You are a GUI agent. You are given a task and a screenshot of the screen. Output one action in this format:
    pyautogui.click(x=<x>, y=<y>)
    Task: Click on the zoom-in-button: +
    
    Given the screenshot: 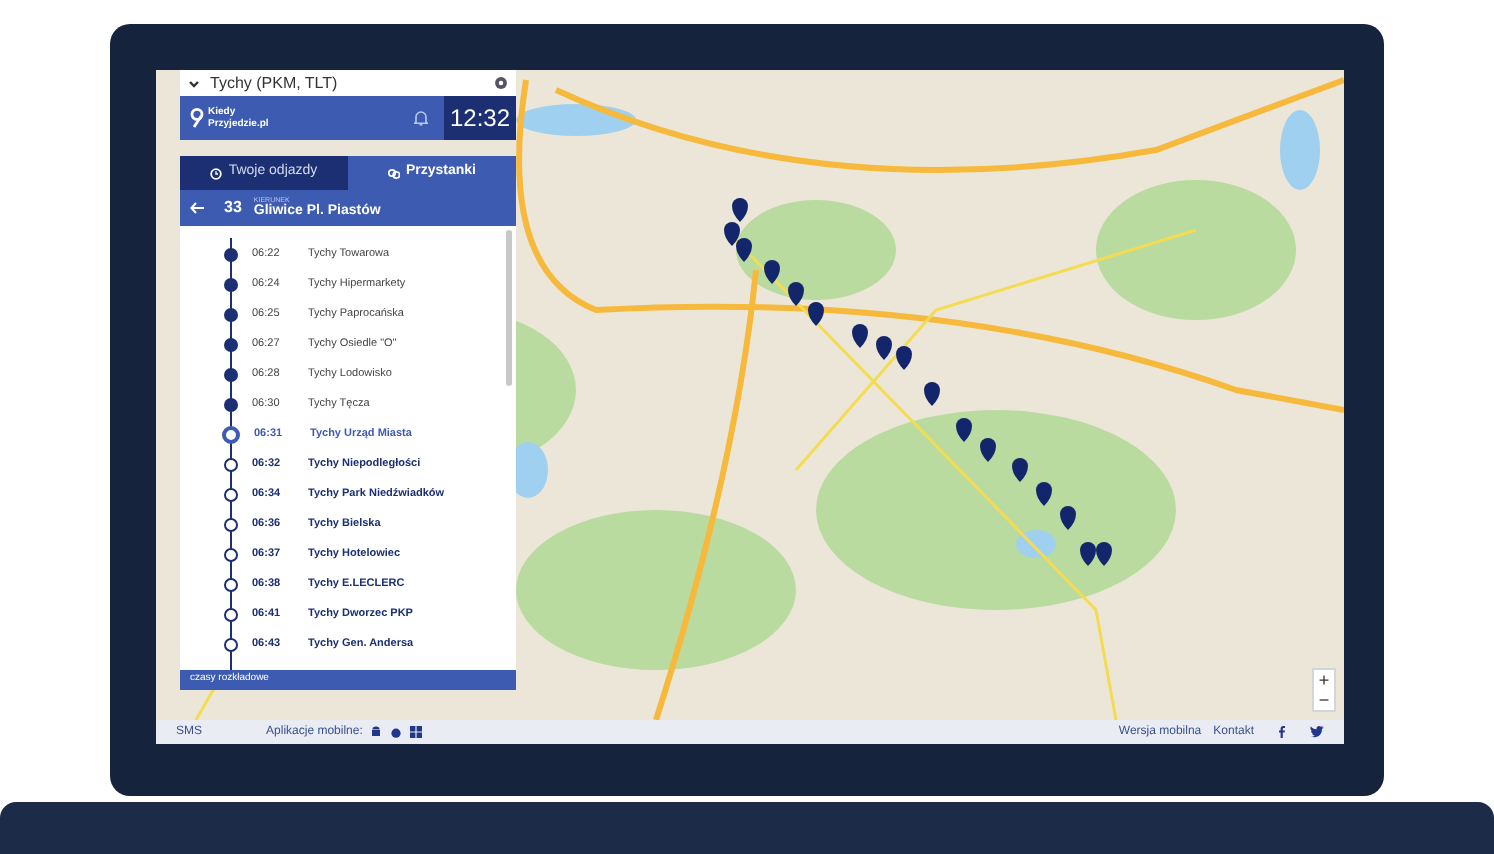 What is the action you would take?
    pyautogui.click(x=1324, y=680)
    